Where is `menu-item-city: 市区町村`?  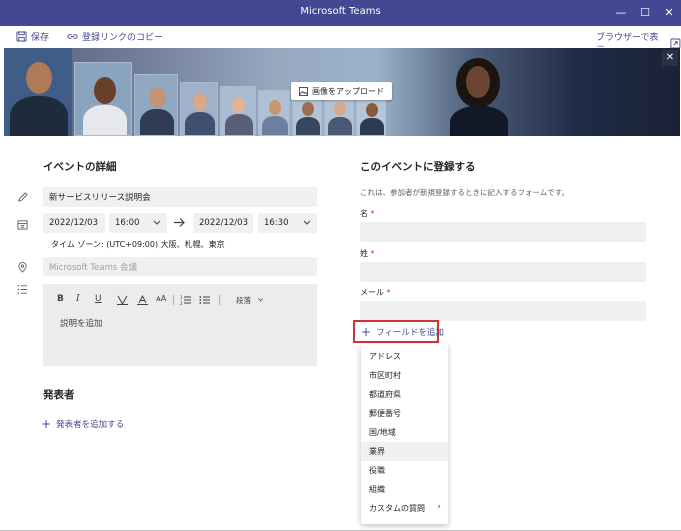
menu-item-city: 市区町村 is located at coordinates (404, 375).